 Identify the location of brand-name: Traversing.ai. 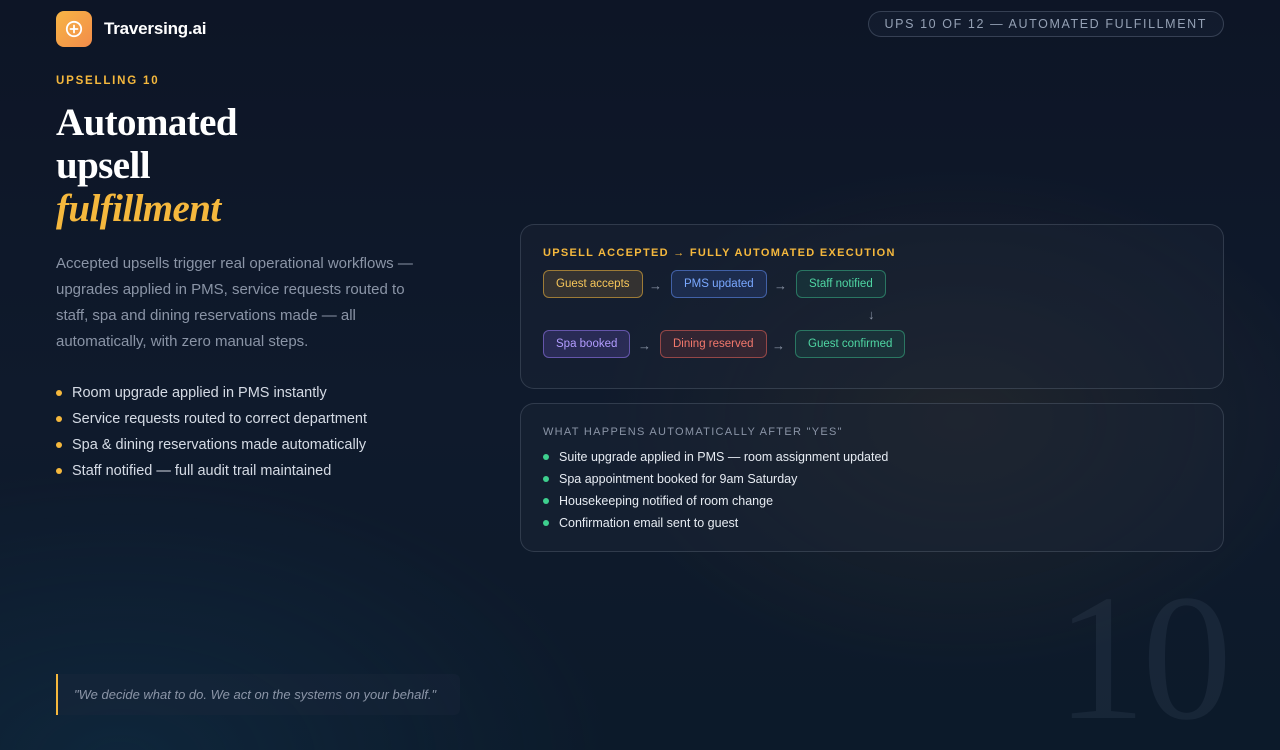
(155, 28).